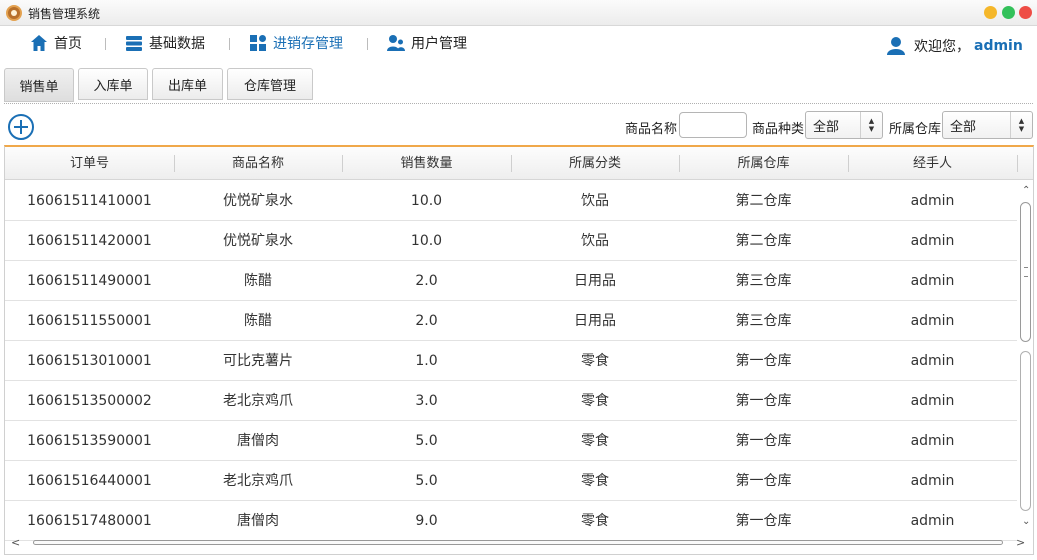  Describe the element at coordinates (426, 163) in the screenshot. I see `column-header-quantity: 销售数量` at that location.